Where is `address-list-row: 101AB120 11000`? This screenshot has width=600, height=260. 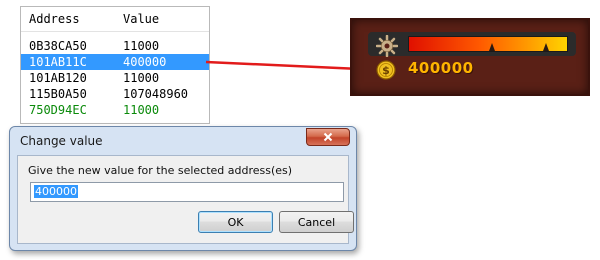
address-list-row: 101AB120 11000 is located at coordinates (115, 78).